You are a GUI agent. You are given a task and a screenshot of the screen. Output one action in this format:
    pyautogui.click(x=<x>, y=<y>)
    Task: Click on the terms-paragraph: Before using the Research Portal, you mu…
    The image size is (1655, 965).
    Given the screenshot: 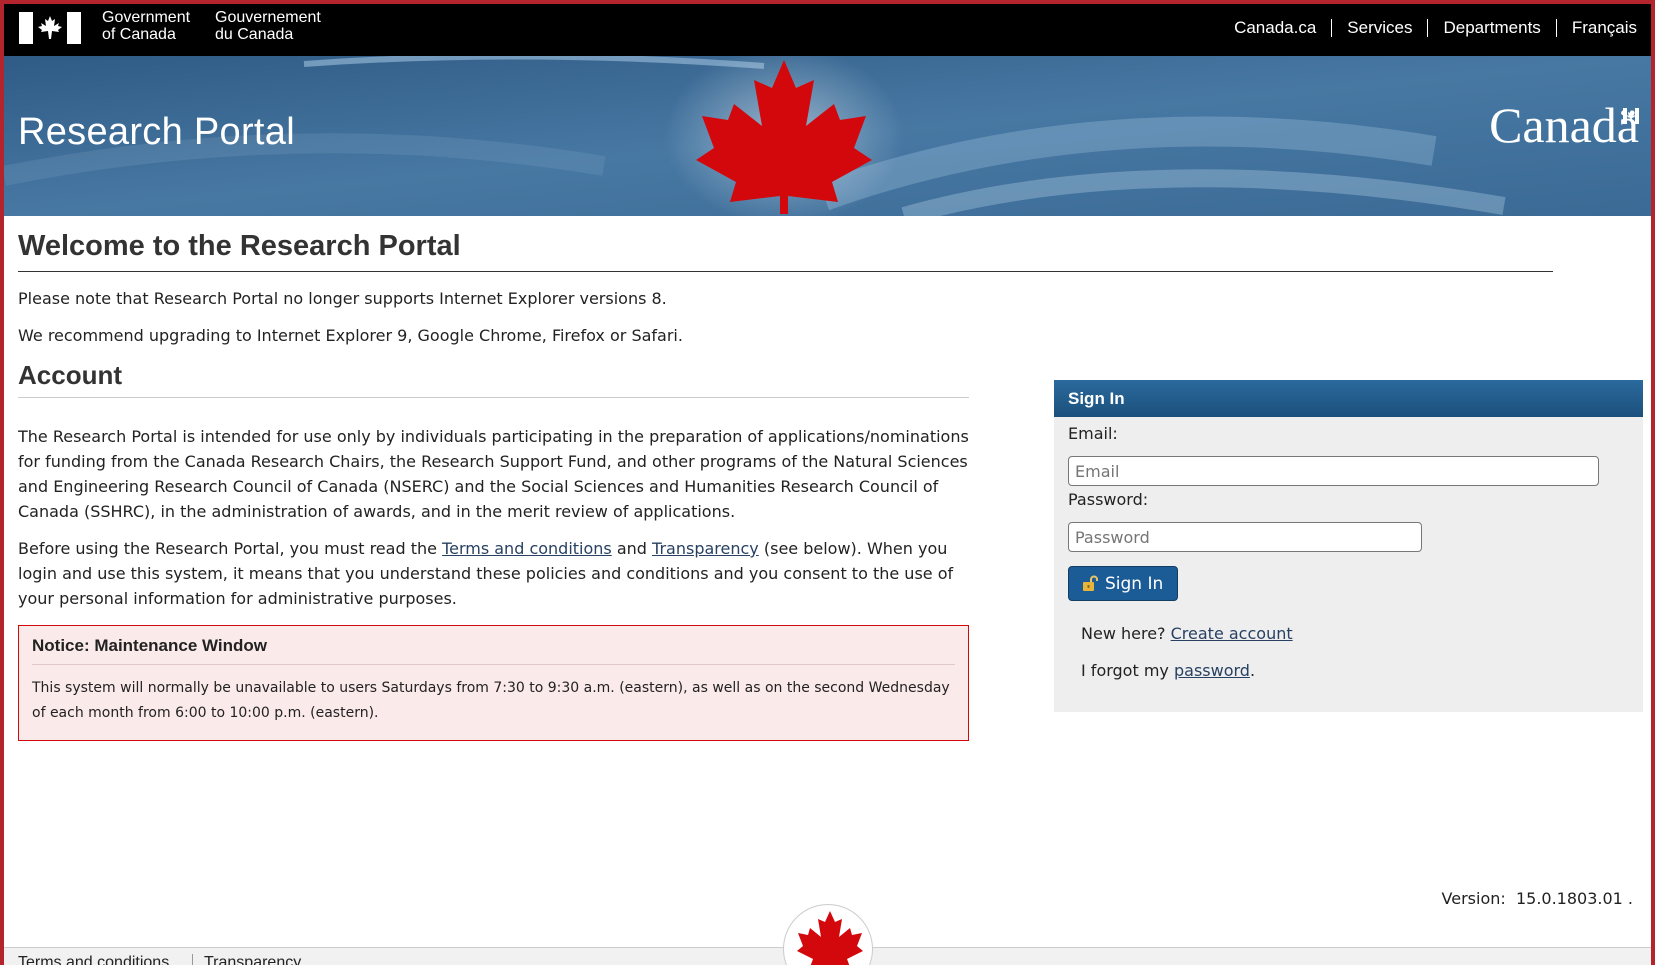 What is the action you would take?
    pyautogui.click(x=493, y=573)
    